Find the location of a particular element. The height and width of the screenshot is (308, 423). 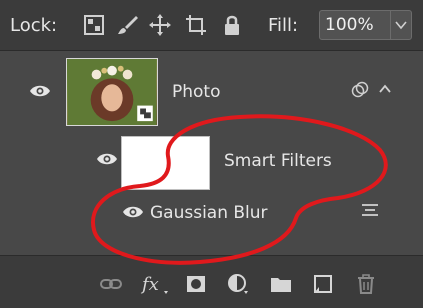

lock-label: Lock: is located at coordinates (34, 25).